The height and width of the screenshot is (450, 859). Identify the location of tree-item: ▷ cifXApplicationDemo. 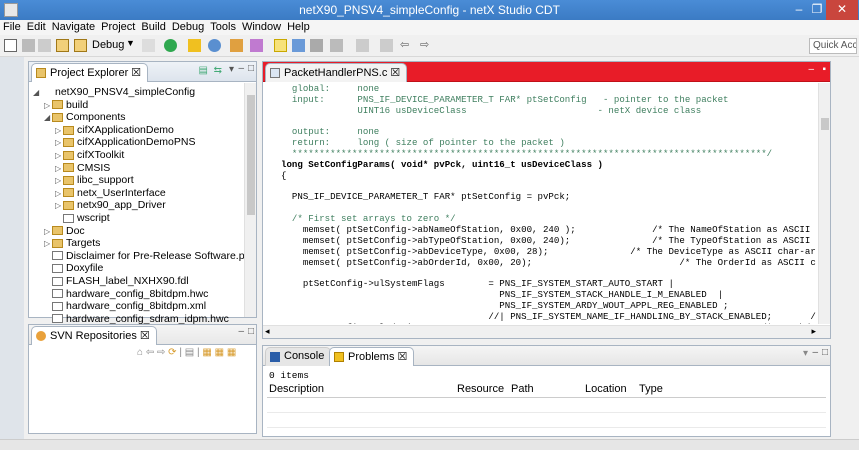
(137, 130).